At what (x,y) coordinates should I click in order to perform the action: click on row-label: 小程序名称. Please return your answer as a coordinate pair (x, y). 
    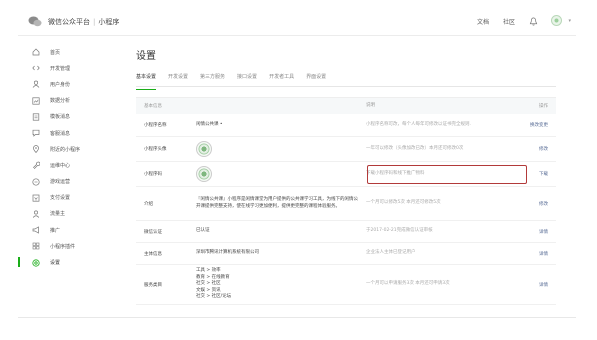
    Looking at the image, I should click on (155, 125).